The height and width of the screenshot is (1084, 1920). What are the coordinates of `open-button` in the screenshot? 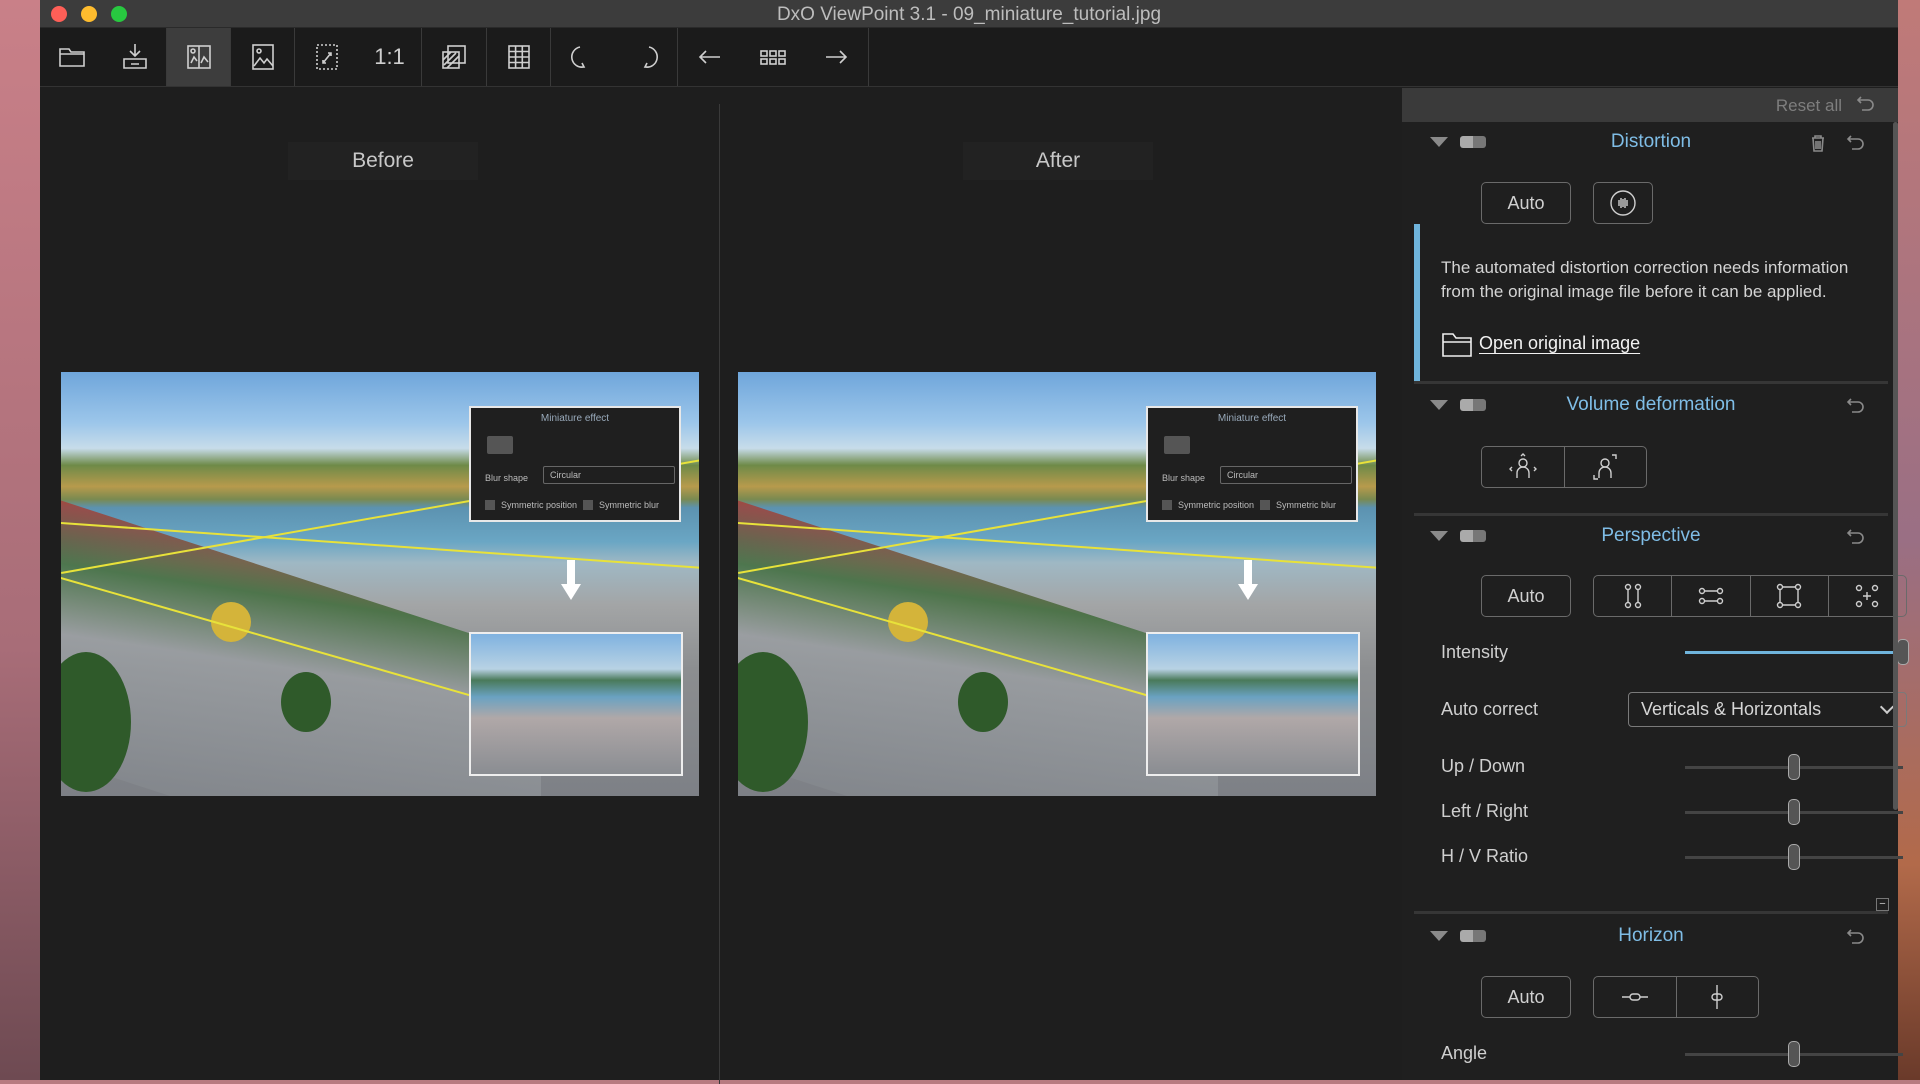 It's located at (71, 57).